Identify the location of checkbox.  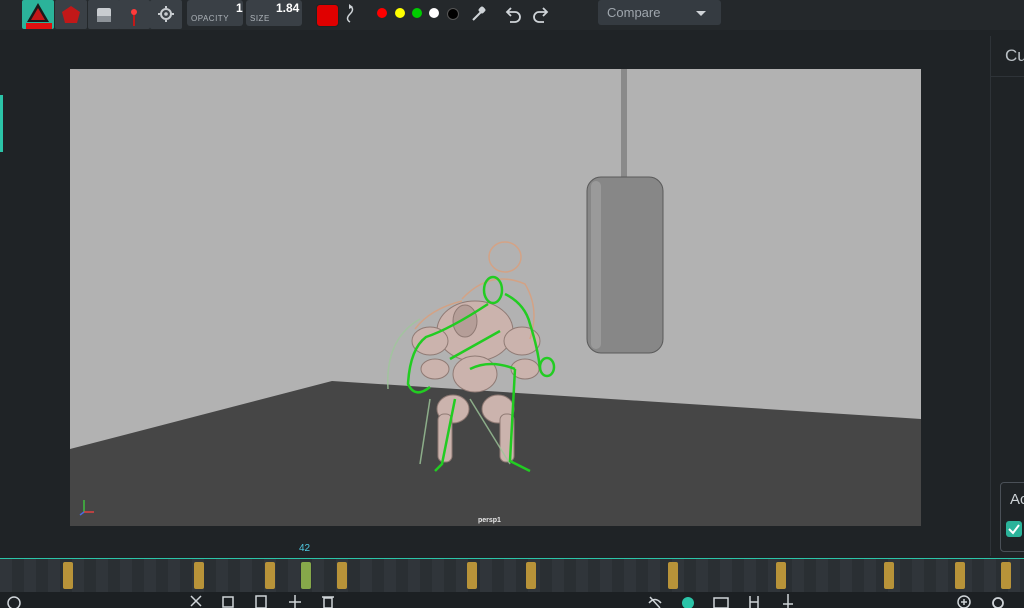
(1014, 529).